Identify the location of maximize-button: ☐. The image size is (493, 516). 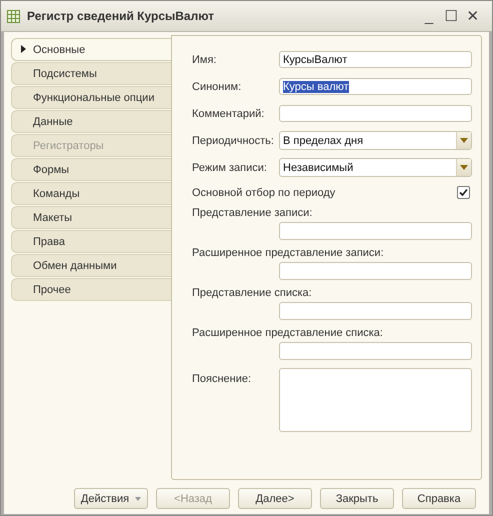
(451, 16).